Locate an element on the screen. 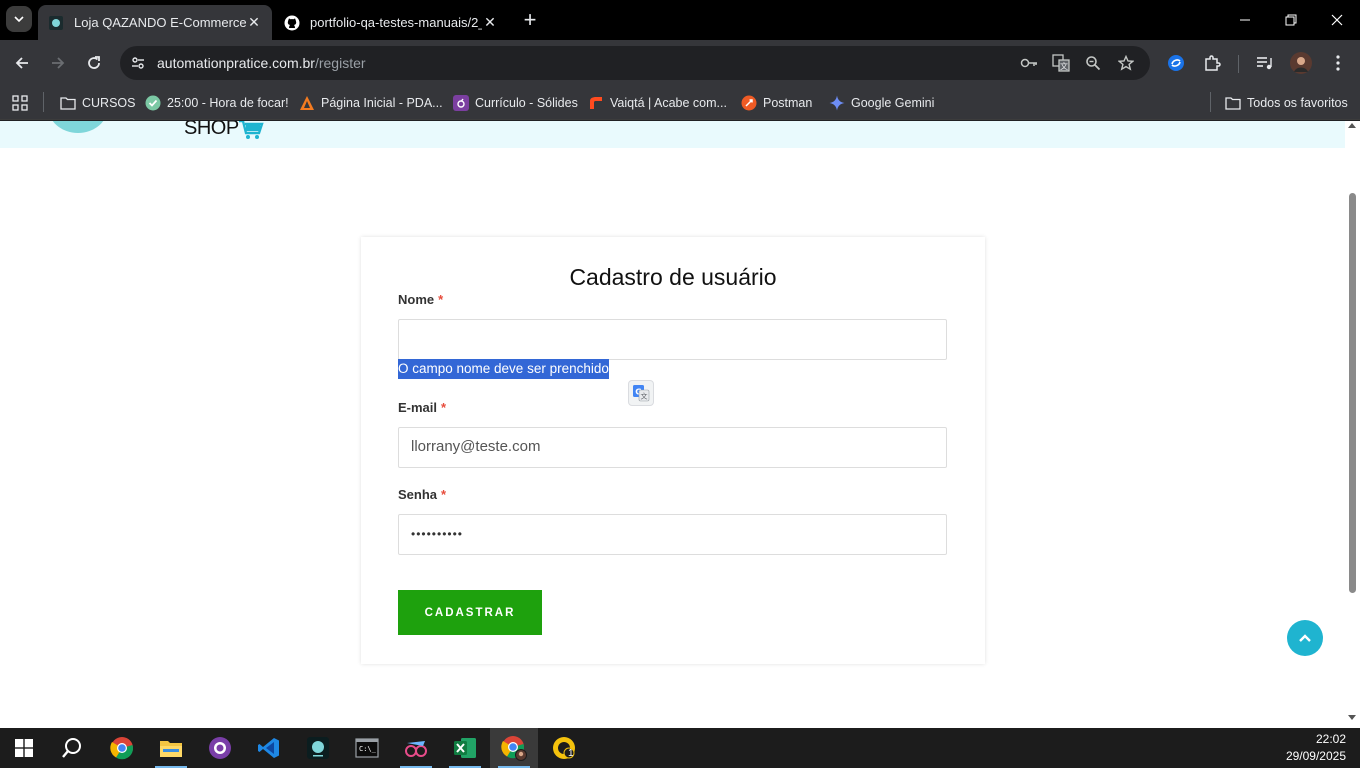 Image resolution: width=1360 pixels, height=768 pixels. taskbar-search is located at coordinates (72, 748).